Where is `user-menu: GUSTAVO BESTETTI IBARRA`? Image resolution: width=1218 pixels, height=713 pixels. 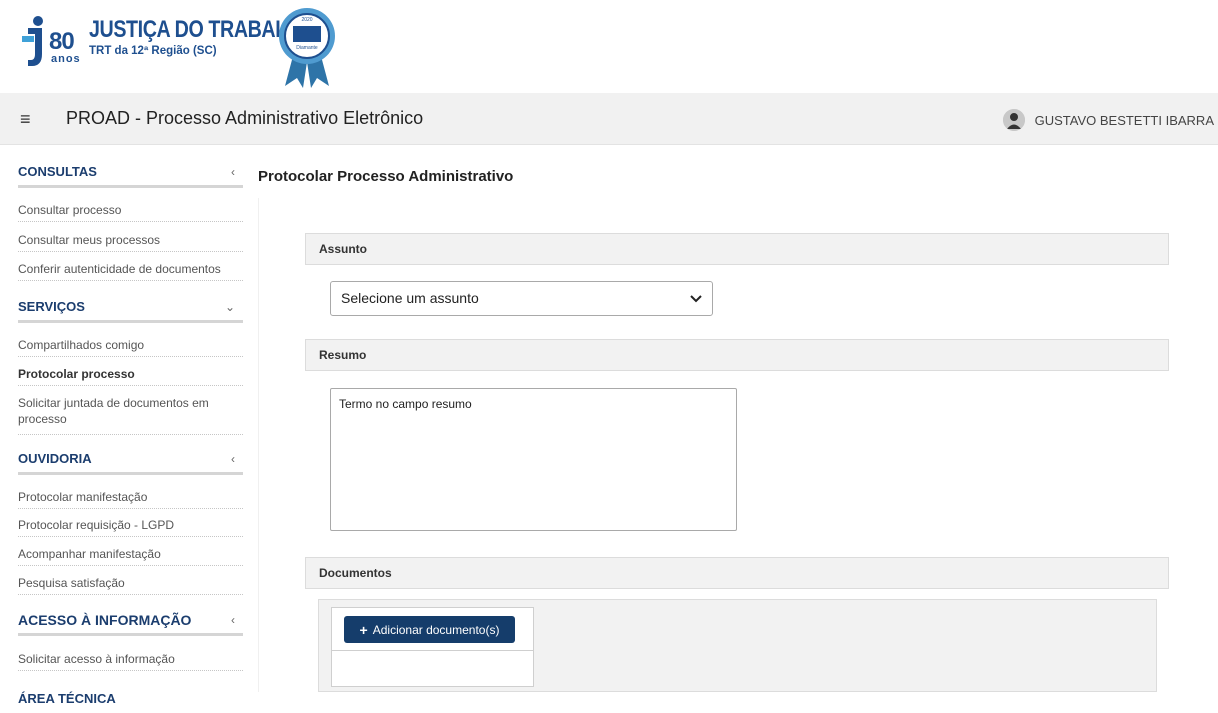
user-menu: GUSTAVO BESTETTI IBARRA is located at coordinates (1108, 120).